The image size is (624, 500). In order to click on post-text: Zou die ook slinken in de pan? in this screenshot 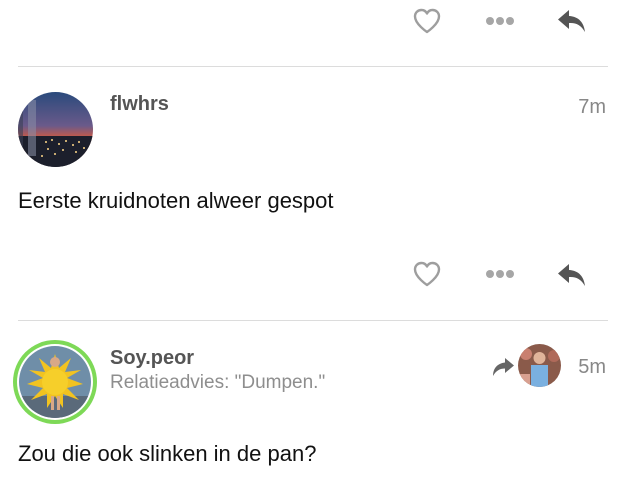, I will do `click(167, 453)`.